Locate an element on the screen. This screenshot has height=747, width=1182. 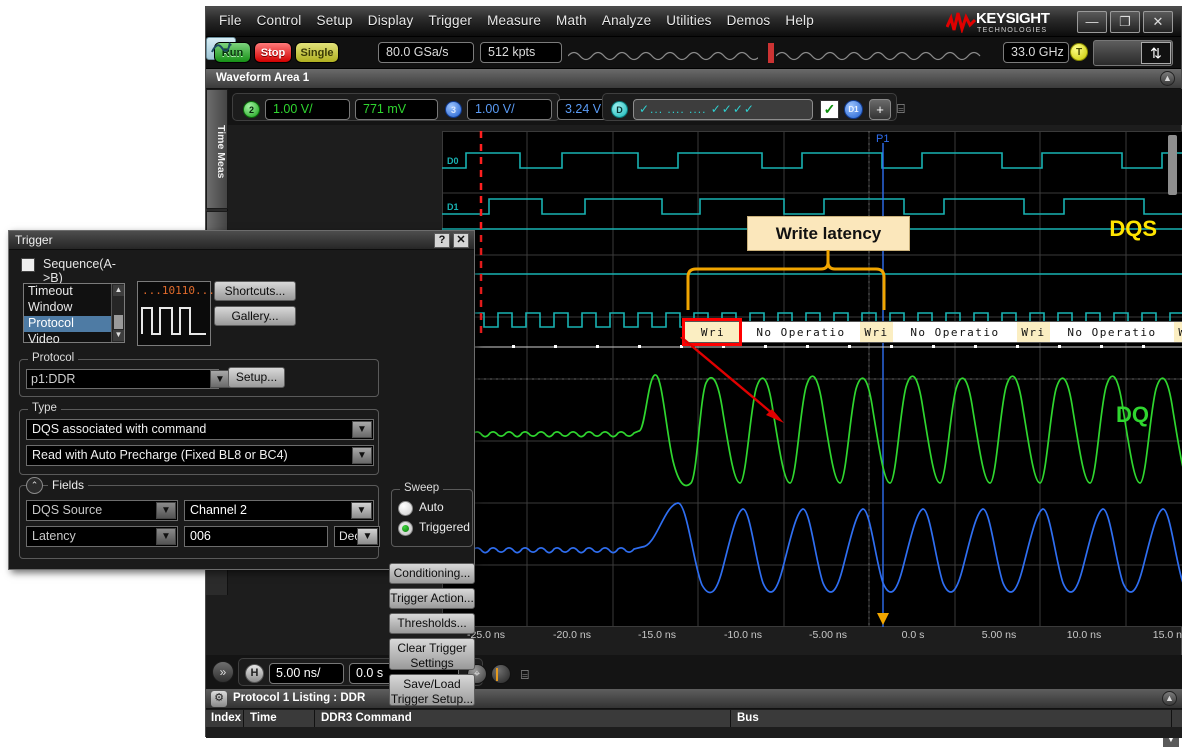
protocol-listing-header: ⚙ Protocol 1 Listing : DDR ▲ is located at coordinates (694, 699).